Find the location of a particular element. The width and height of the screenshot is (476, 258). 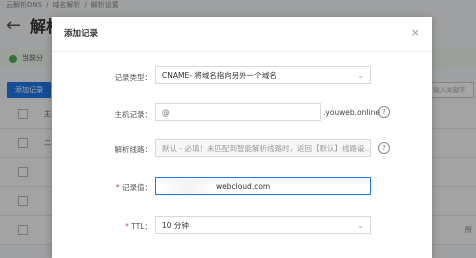

record-value-input: webcloud.com is located at coordinates (263, 186).